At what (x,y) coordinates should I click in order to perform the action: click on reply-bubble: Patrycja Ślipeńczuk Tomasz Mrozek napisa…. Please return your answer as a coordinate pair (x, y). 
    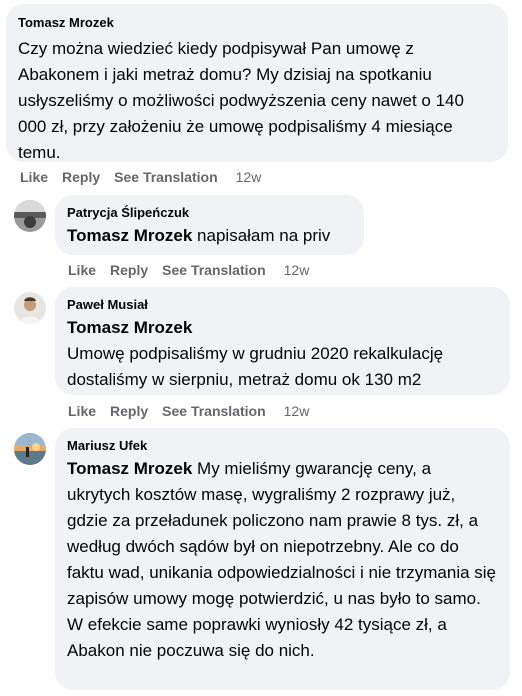
    Looking at the image, I should click on (209, 225).